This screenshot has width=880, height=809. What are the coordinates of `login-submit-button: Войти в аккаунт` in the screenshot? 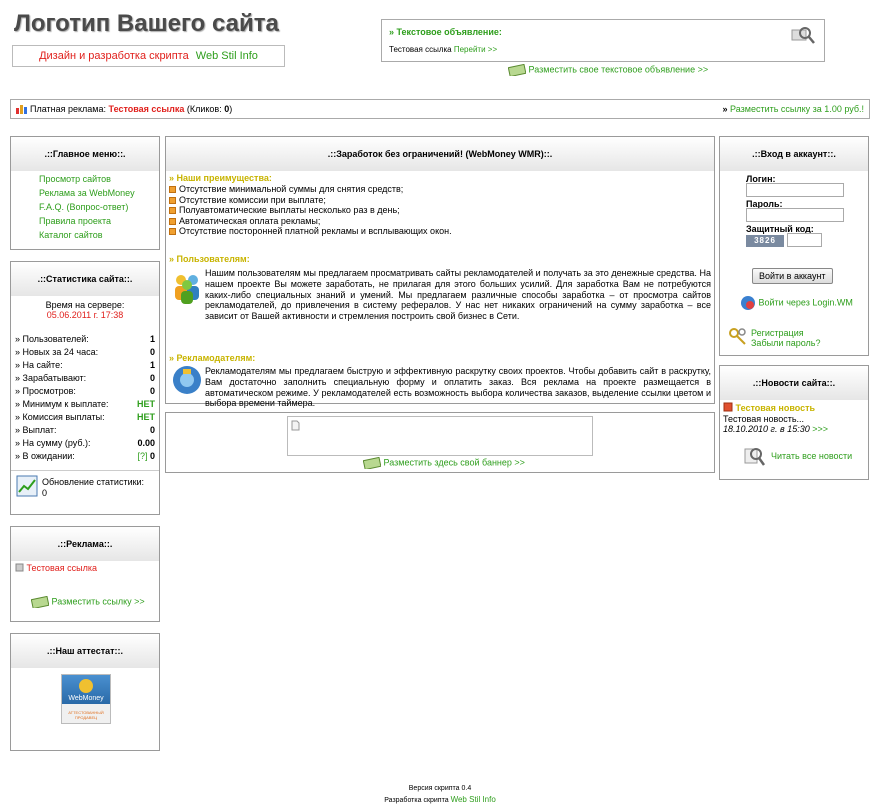 It's located at (792, 276).